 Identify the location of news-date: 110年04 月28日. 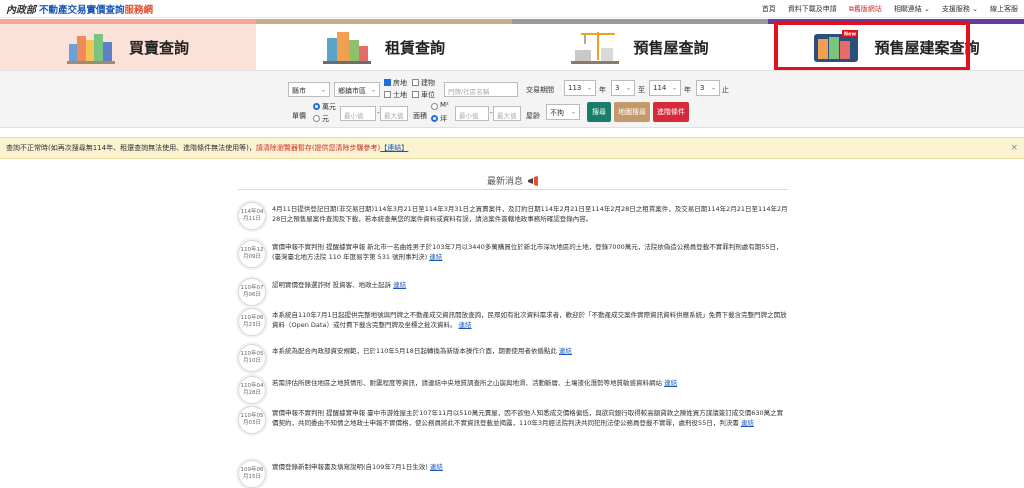
(252, 390).